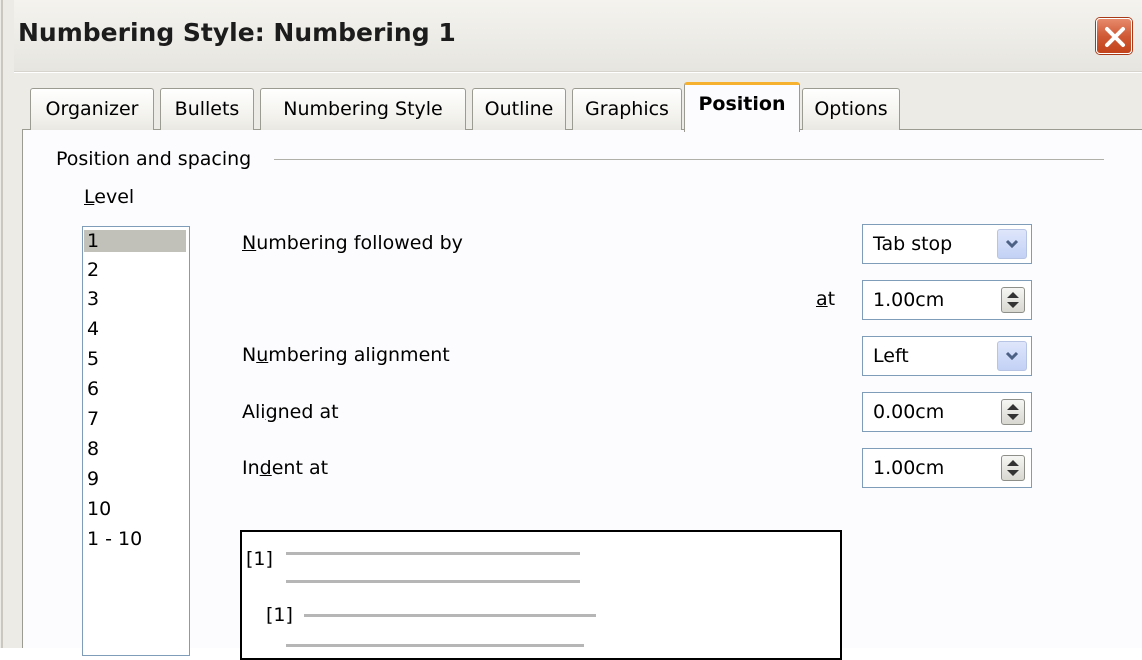 This screenshot has width=1142, height=660. What do you see at coordinates (909, 412) in the screenshot?
I see `aligned-at-value: 0.00cm` at bounding box center [909, 412].